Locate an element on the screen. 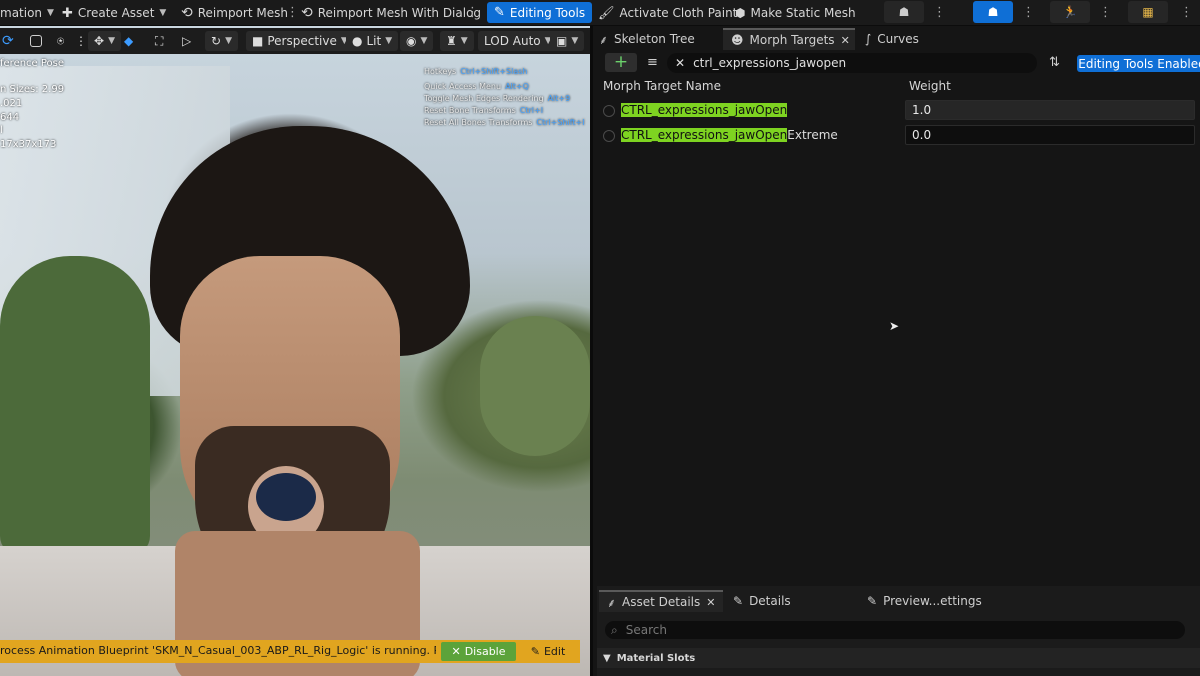 The image size is (1200, 676). weight-field: 1.0 is located at coordinates (1050, 110).